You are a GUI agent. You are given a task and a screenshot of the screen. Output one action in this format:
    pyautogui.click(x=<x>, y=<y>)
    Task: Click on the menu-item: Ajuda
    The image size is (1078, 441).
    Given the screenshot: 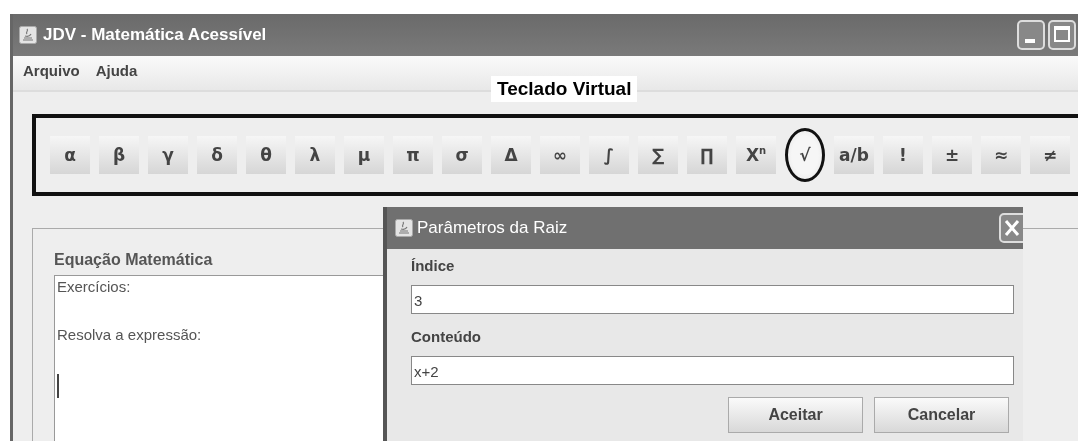 What is the action you would take?
    pyautogui.click(x=116, y=76)
    